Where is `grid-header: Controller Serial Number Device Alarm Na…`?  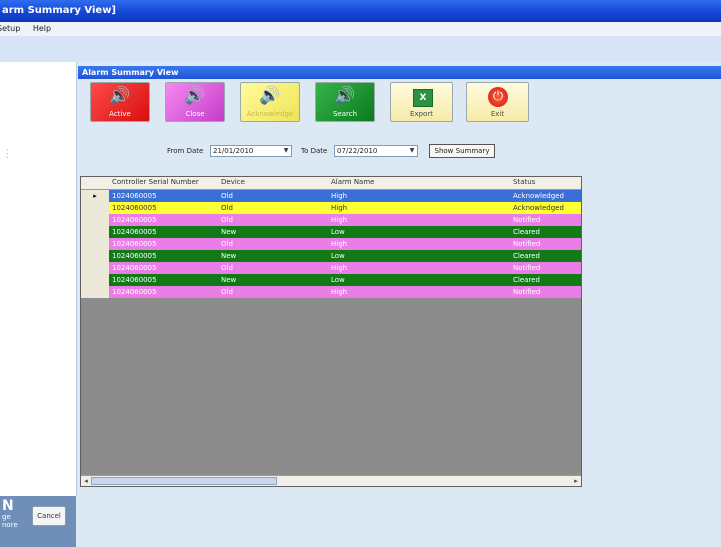
grid-header: Controller Serial Number Device Alarm Na… is located at coordinates (331, 183).